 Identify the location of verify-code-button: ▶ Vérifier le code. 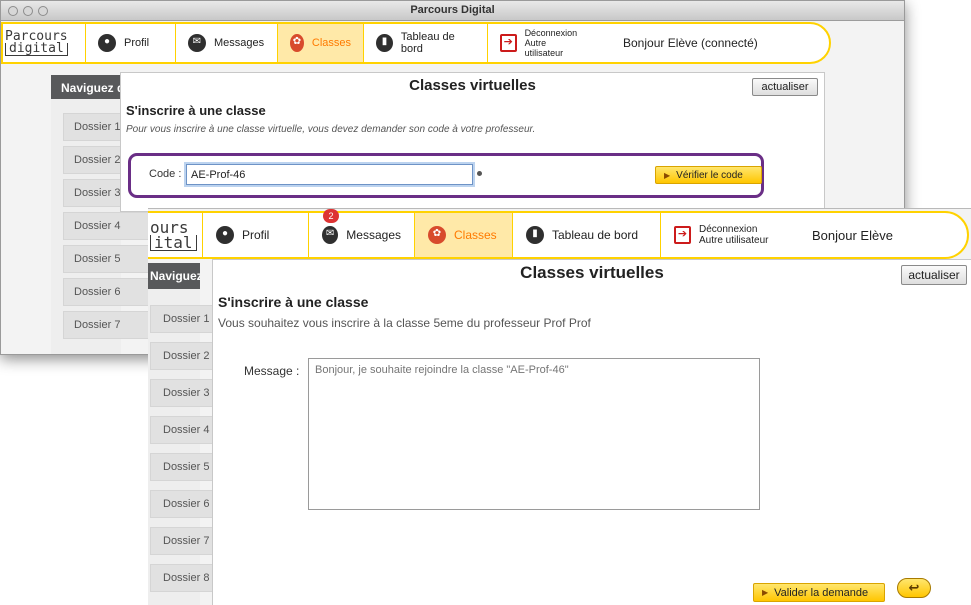
(708, 175).